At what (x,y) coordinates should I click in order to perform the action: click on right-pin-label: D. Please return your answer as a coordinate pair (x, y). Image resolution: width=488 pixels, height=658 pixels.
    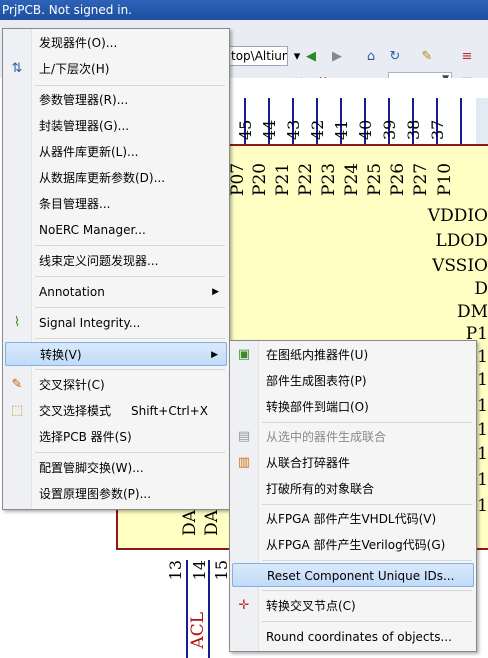
    Looking at the image, I should click on (481, 289).